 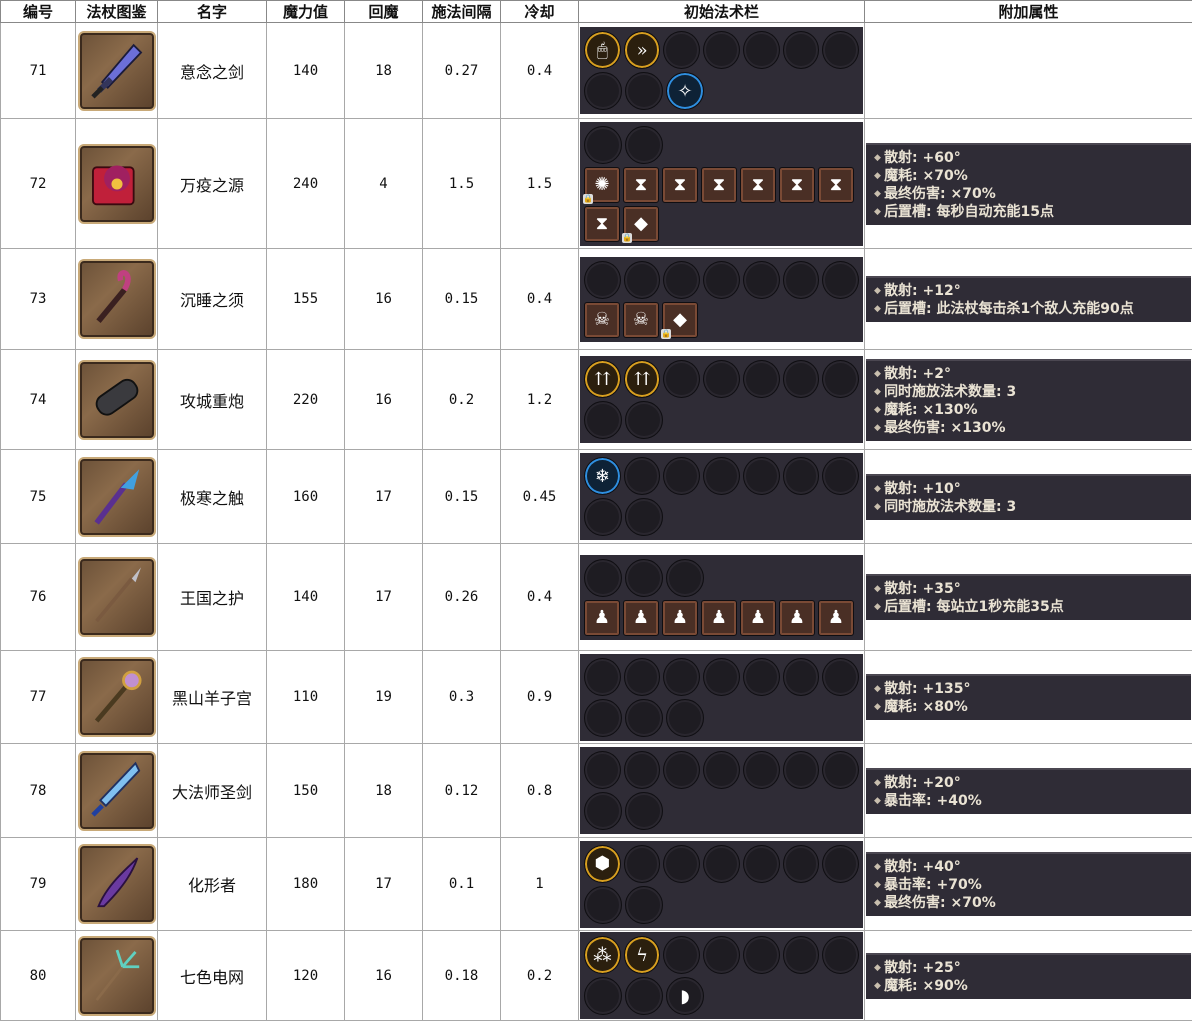 I want to click on spell-slot: ⬢, so click(x=602, y=864).